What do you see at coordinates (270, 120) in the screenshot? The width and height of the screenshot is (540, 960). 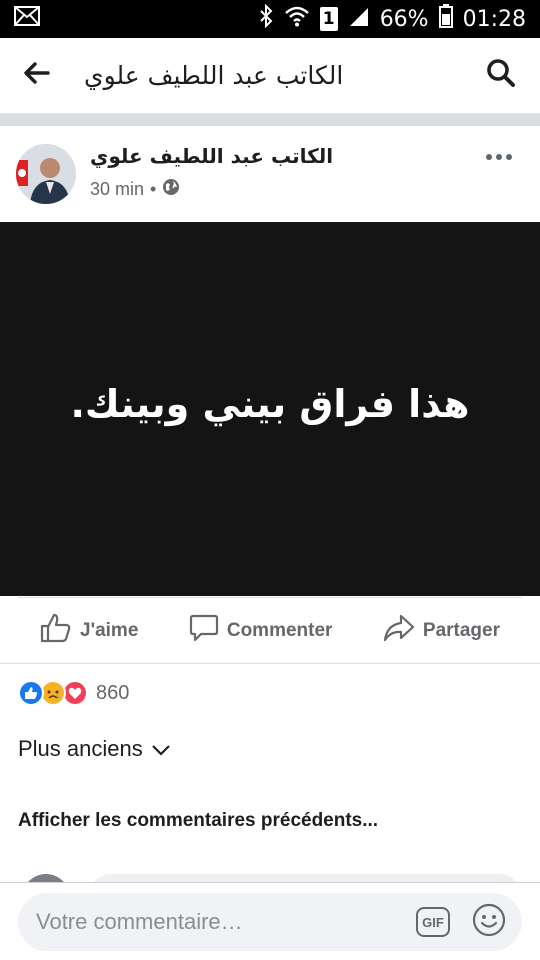 I see `section-divider` at bounding box center [270, 120].